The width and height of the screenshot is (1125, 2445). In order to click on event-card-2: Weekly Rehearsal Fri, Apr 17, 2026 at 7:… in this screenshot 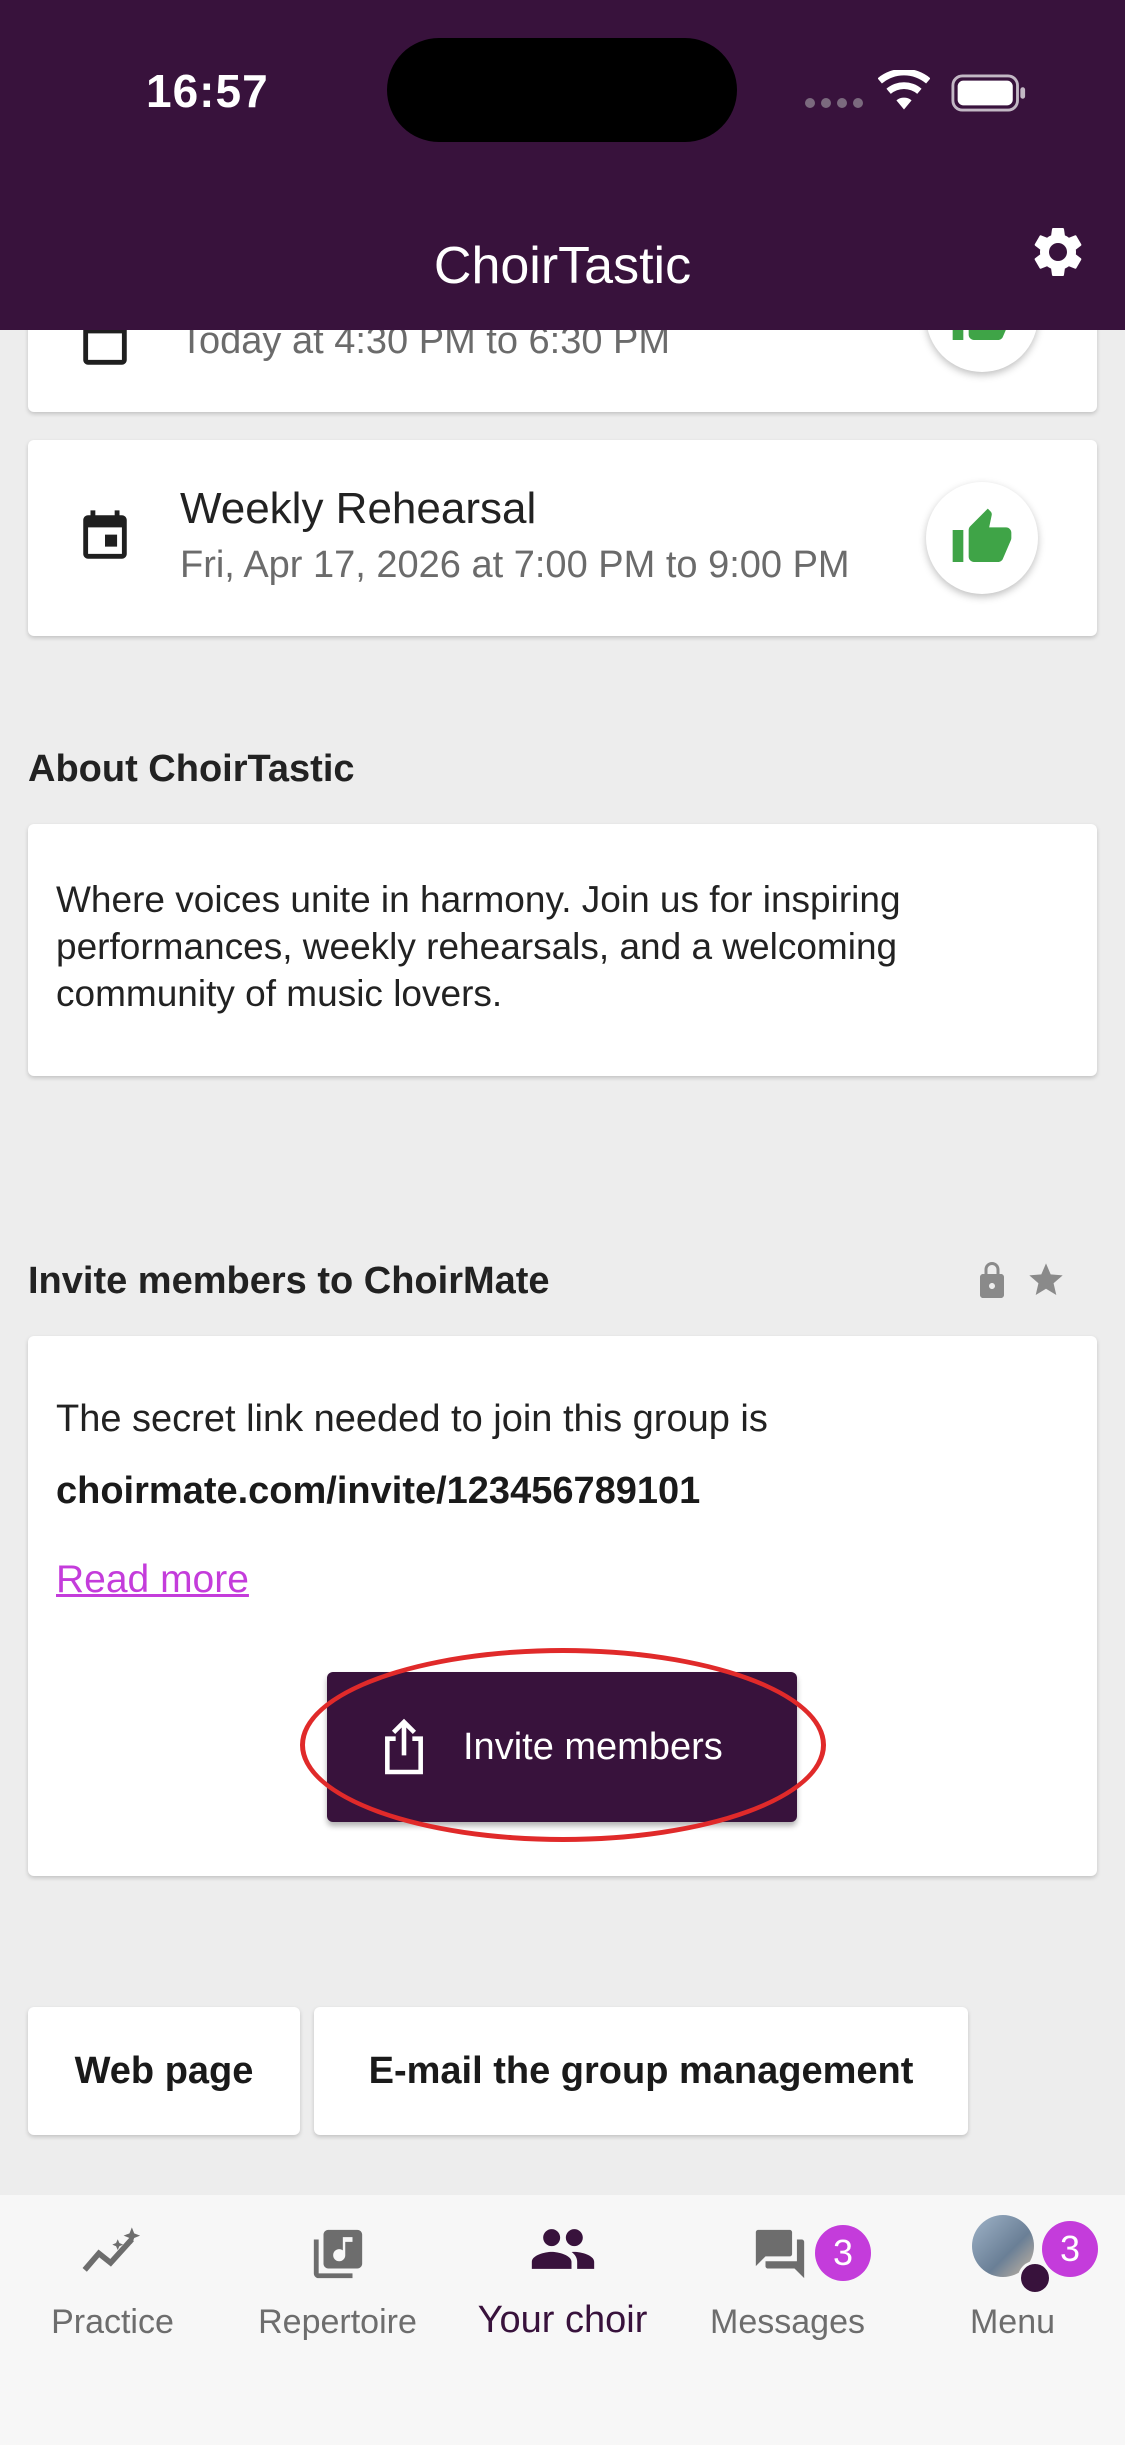, I will do `click(562, 538)`.